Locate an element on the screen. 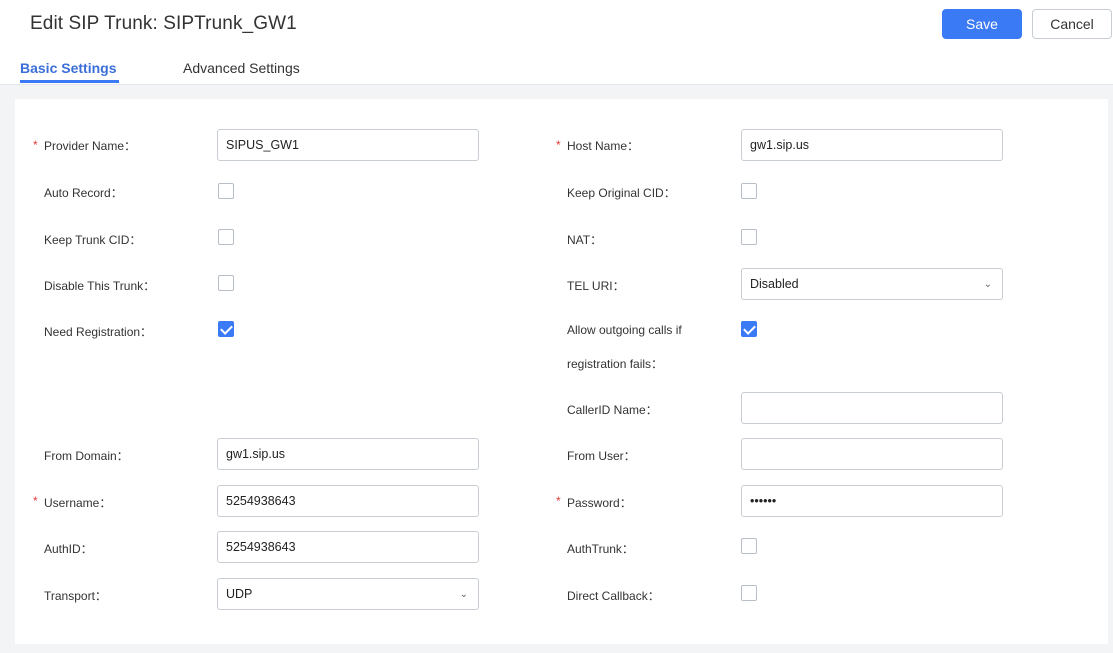  password-input: •••••• is located at coordinates (872, 501).